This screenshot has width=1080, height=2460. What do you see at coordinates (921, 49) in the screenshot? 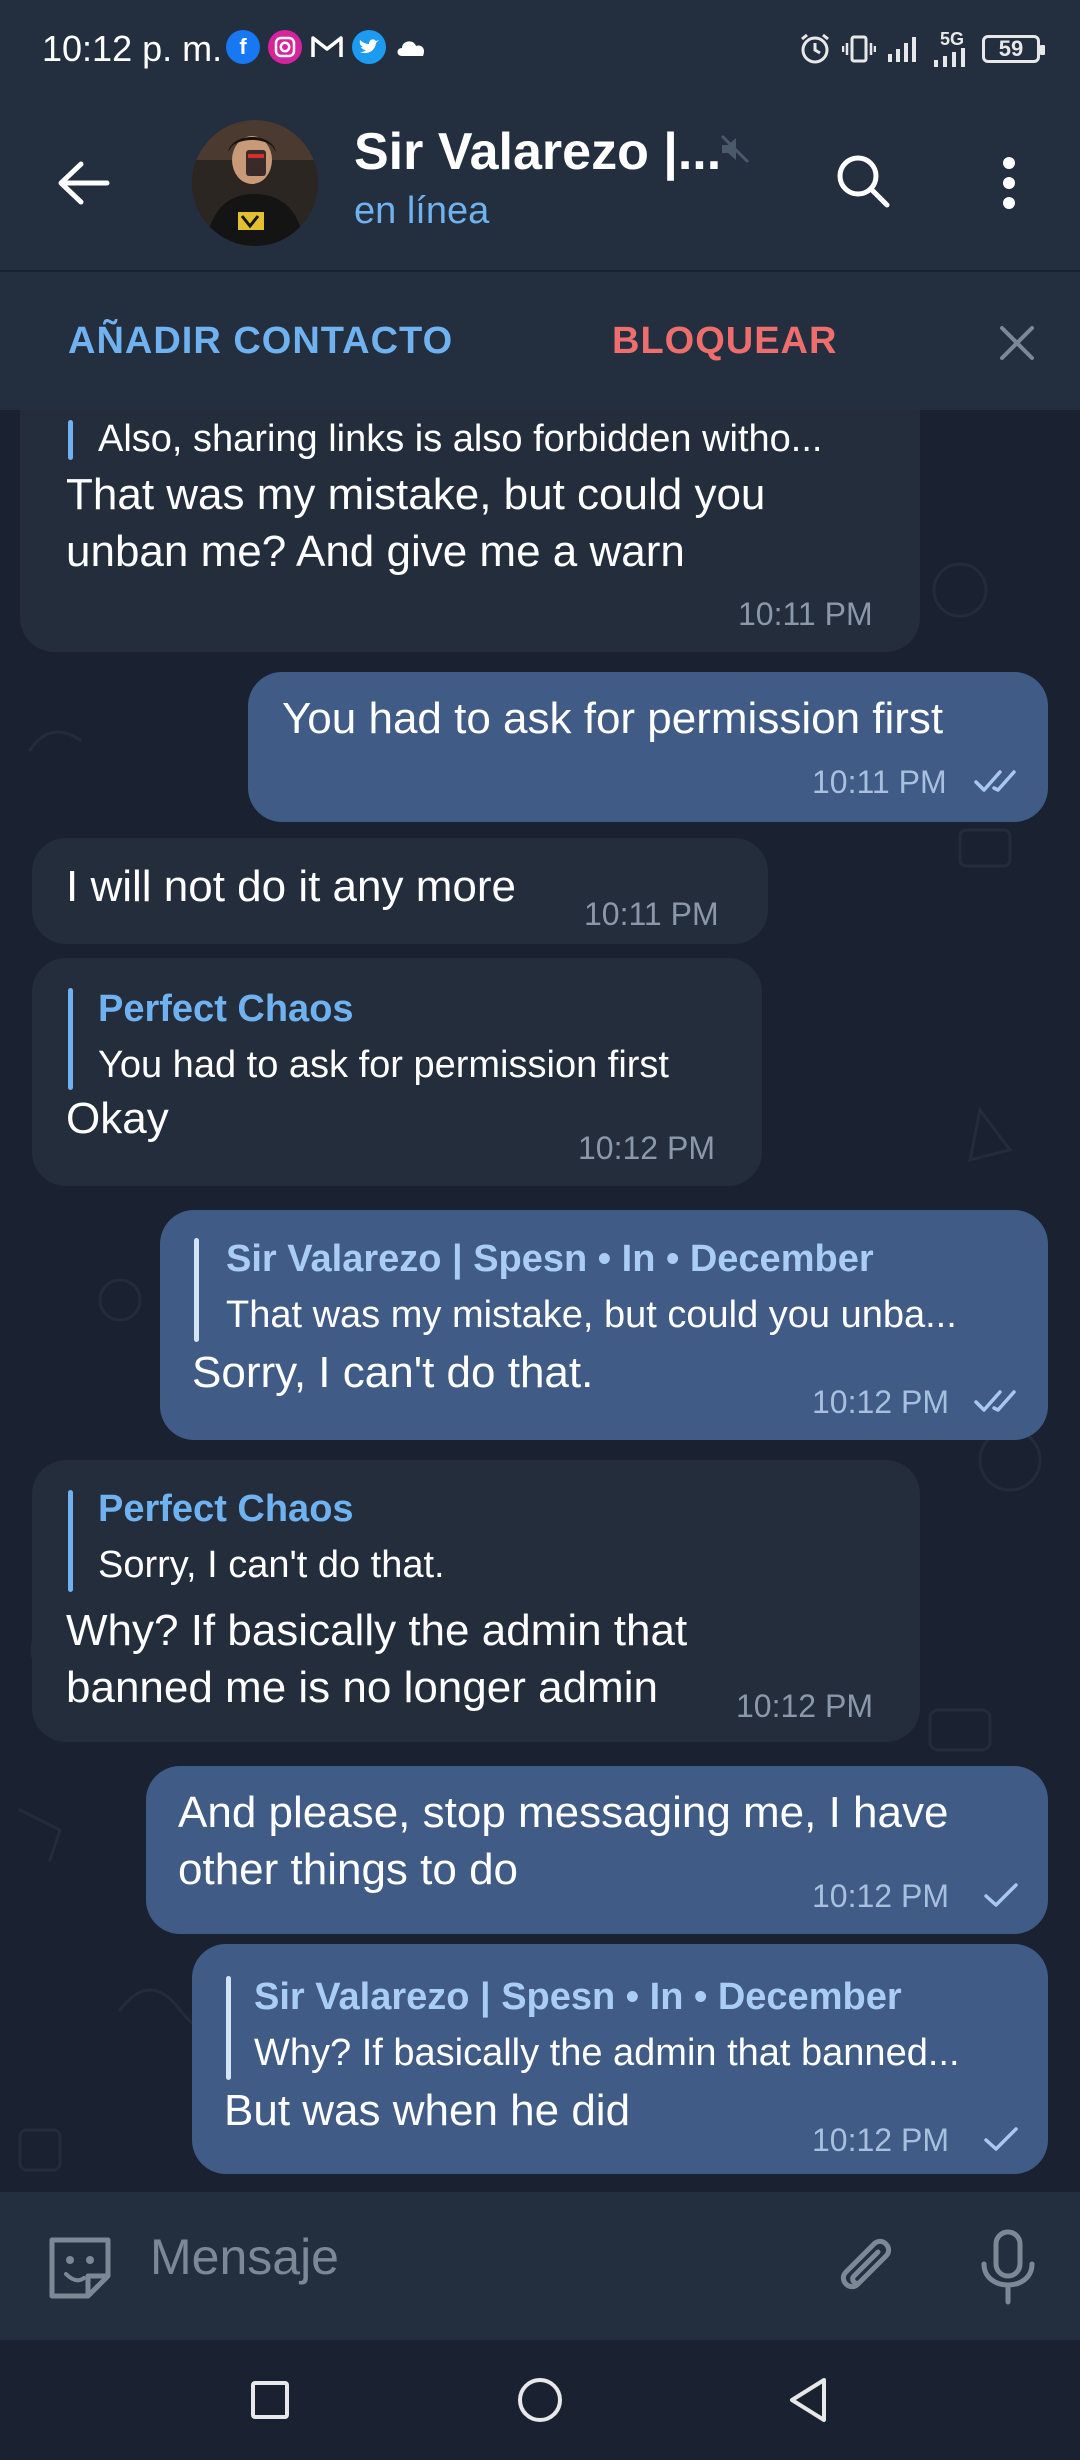
I see `system-status-icons: 5G 59` at bounding box center [921, 49].